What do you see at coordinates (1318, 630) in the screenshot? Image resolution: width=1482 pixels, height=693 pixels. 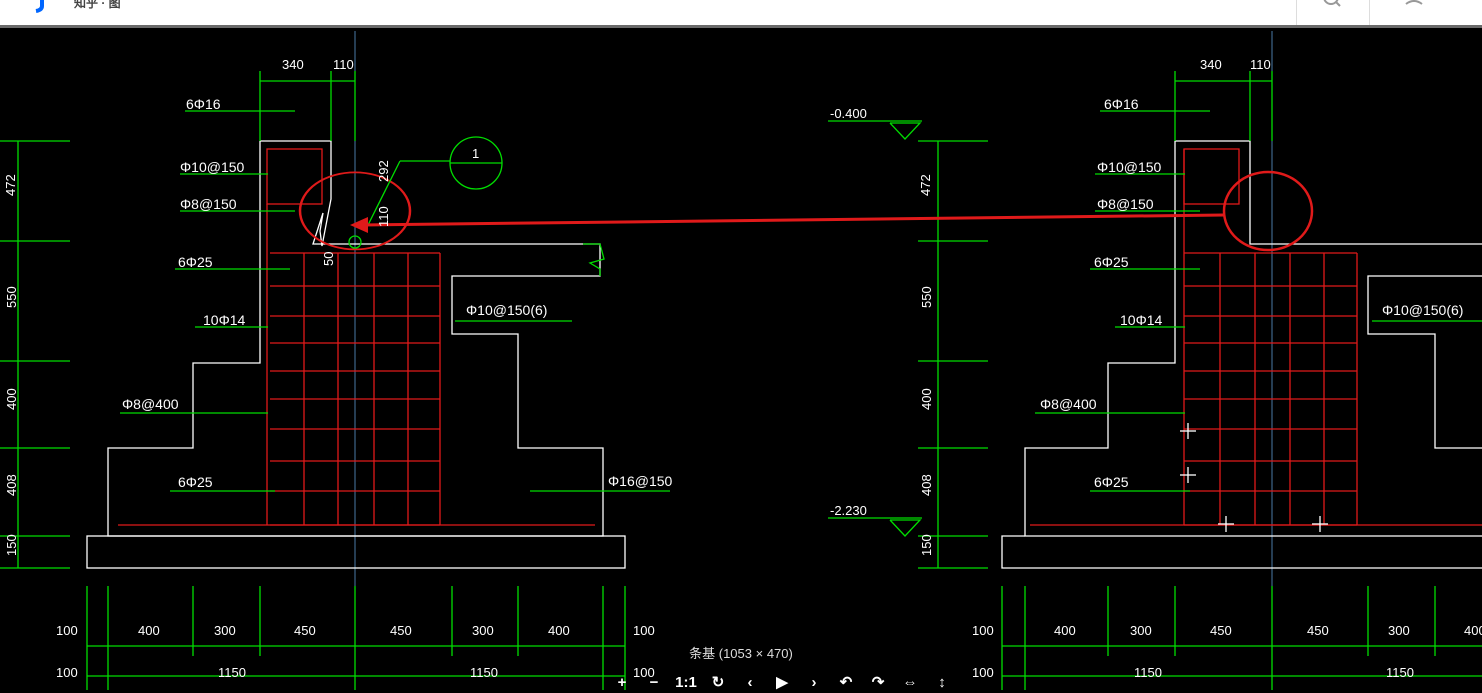 I see `right-bottom-dim-5: 450` at bounding box center [1318, 630].